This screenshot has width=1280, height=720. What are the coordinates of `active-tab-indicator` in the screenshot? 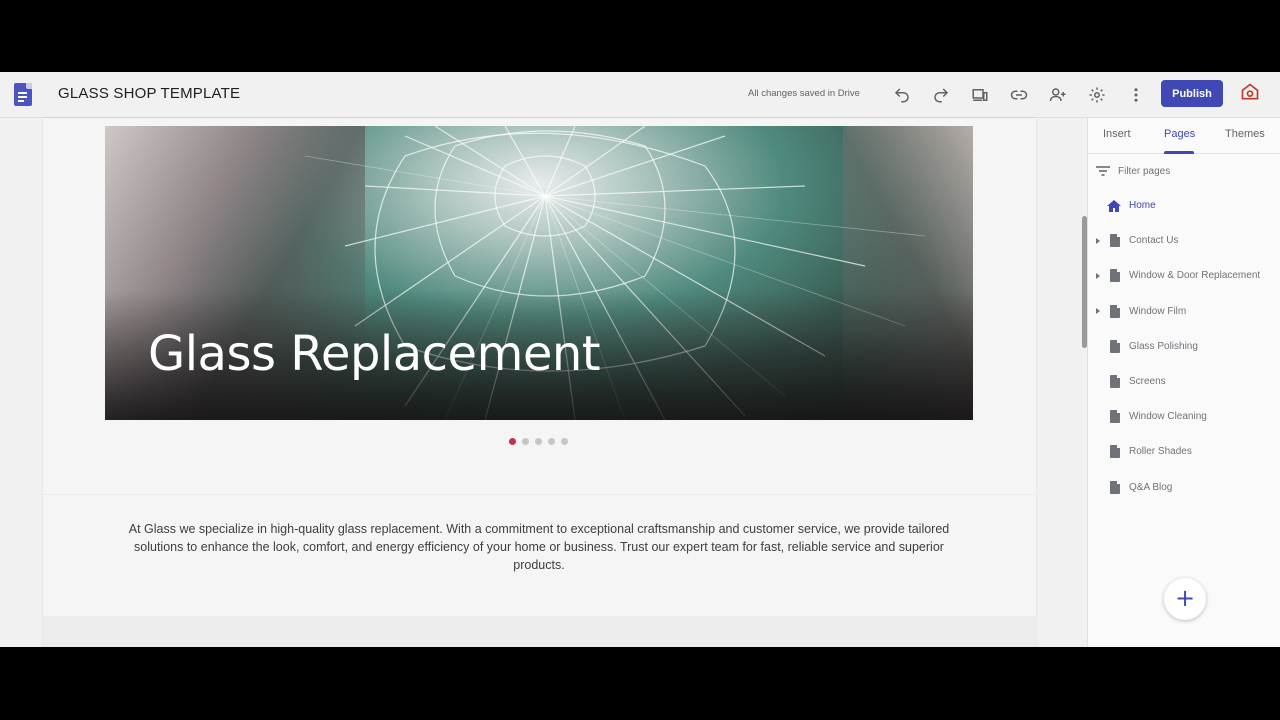 It's located at (1179, 152).